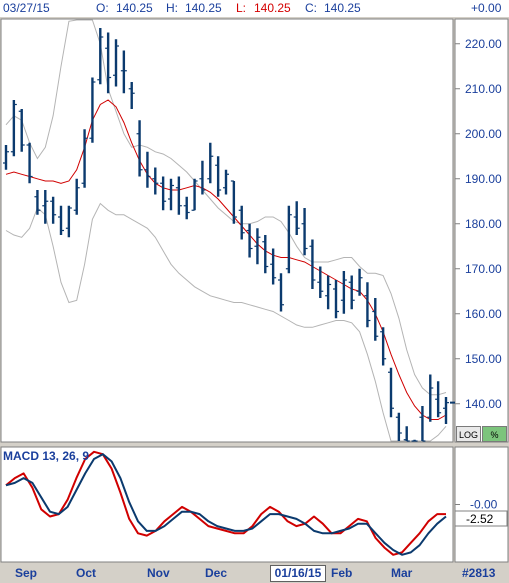 The height and width of the screenshot is (583, 509). What do you see at coordinates (486, 8) in the screenshot?
I see `change-value: +0.00` at bounding box center [486, 8].